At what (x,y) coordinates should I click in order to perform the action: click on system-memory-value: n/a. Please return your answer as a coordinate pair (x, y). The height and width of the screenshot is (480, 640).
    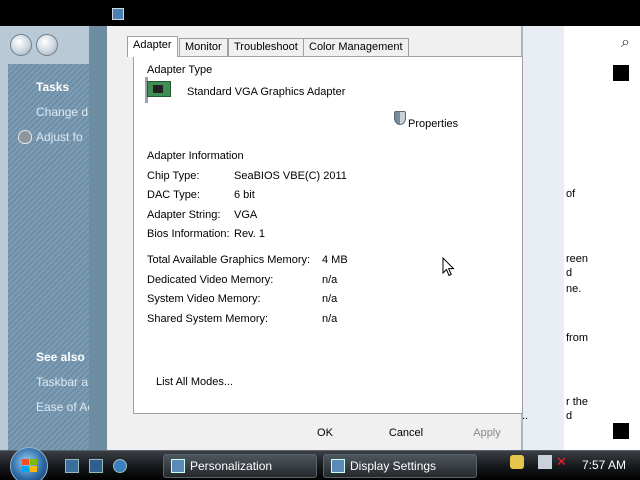
    Looking at the image, I should click on (330, 299).